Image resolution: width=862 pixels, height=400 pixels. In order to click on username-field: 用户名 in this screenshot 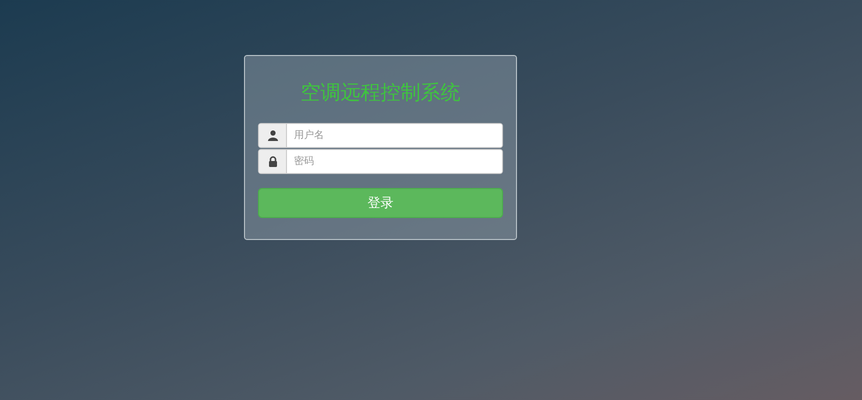, I will do `click(380, 135)`.